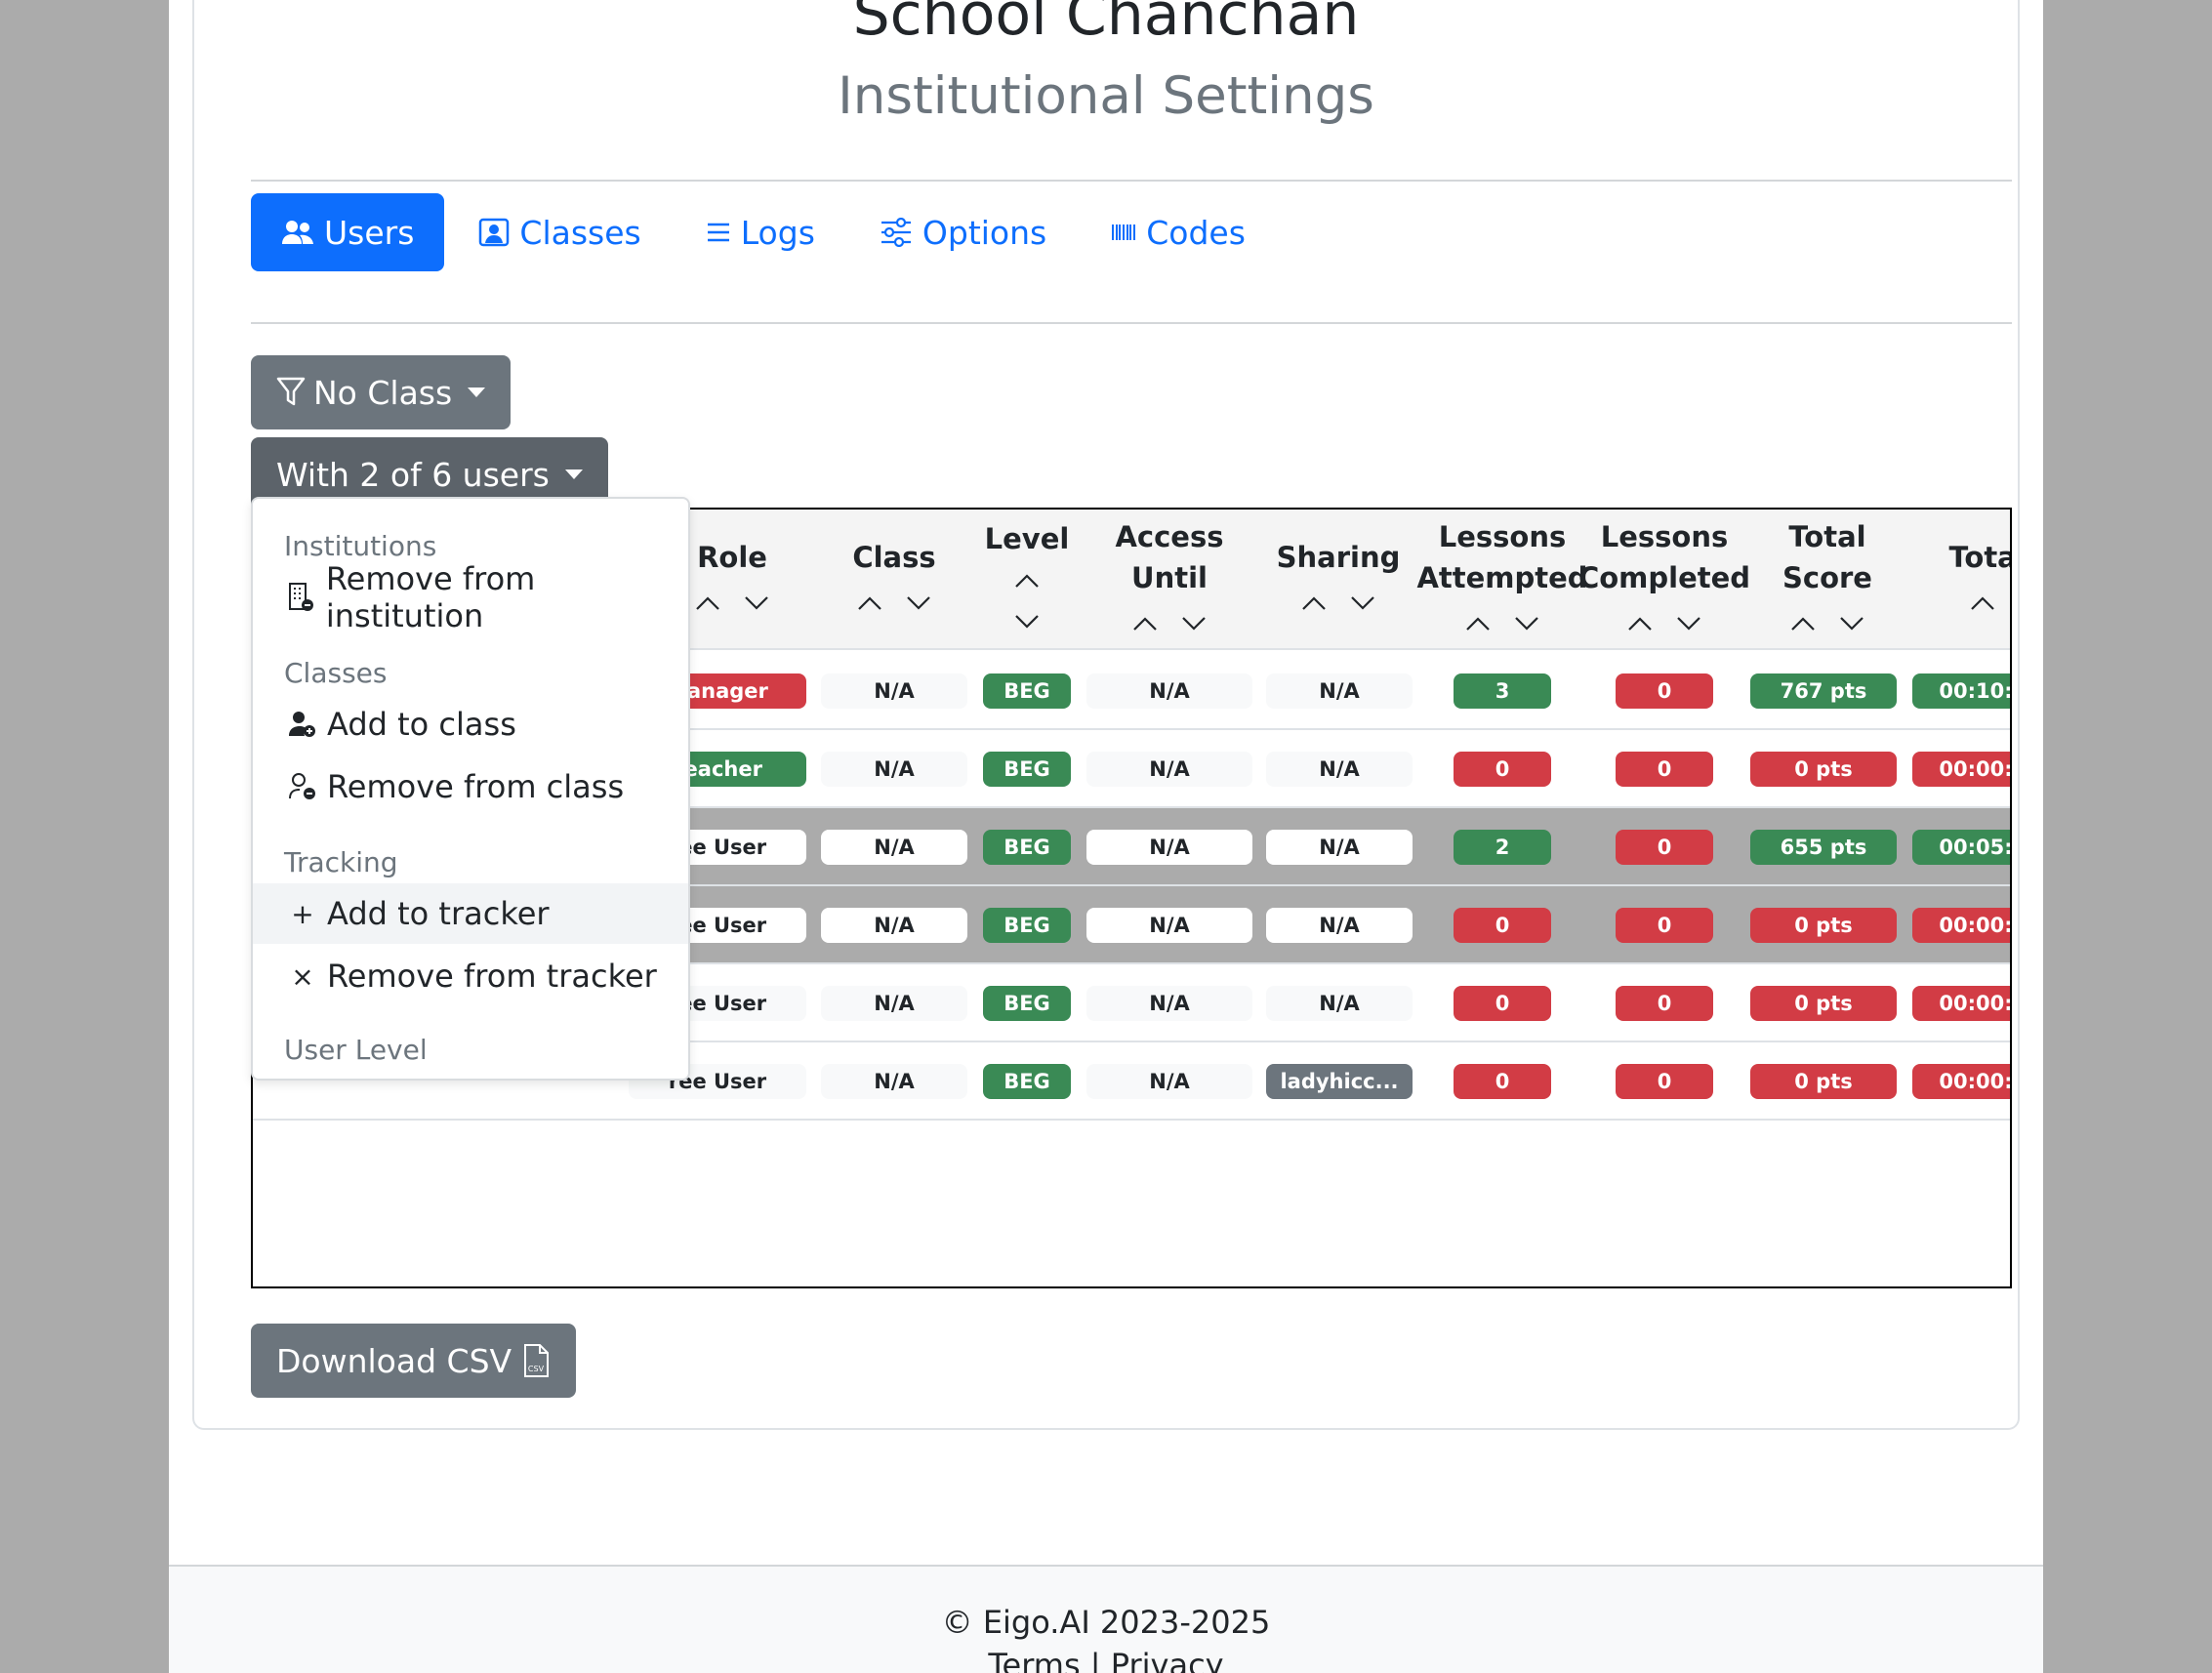 The height and width of the screenshot is (1673, 2212). What do you see at coordinates (1106, 1660) in the screenshot?
I see `footer-links: Terms | Privacy` at bounding box center [1106, 1660].